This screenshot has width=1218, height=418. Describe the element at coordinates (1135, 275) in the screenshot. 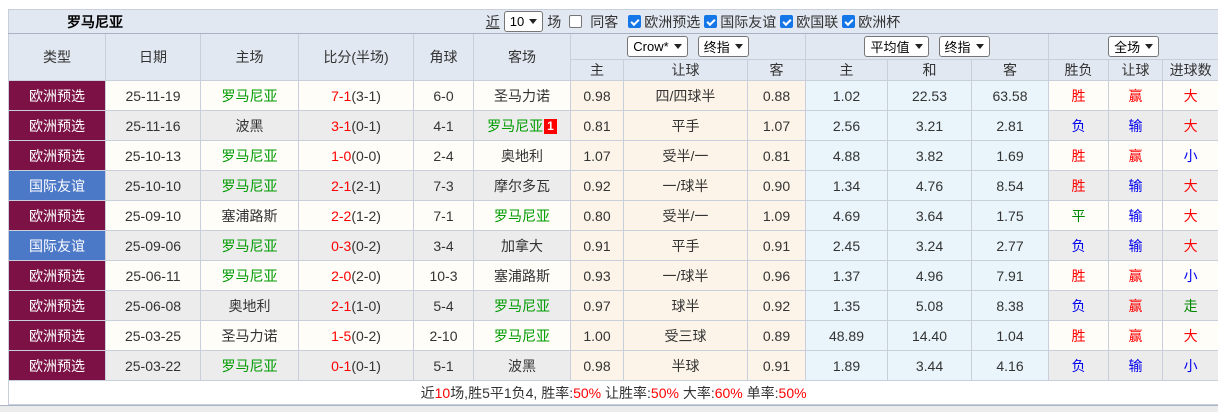

I see `handicap-result-cell: 赢` at that location.